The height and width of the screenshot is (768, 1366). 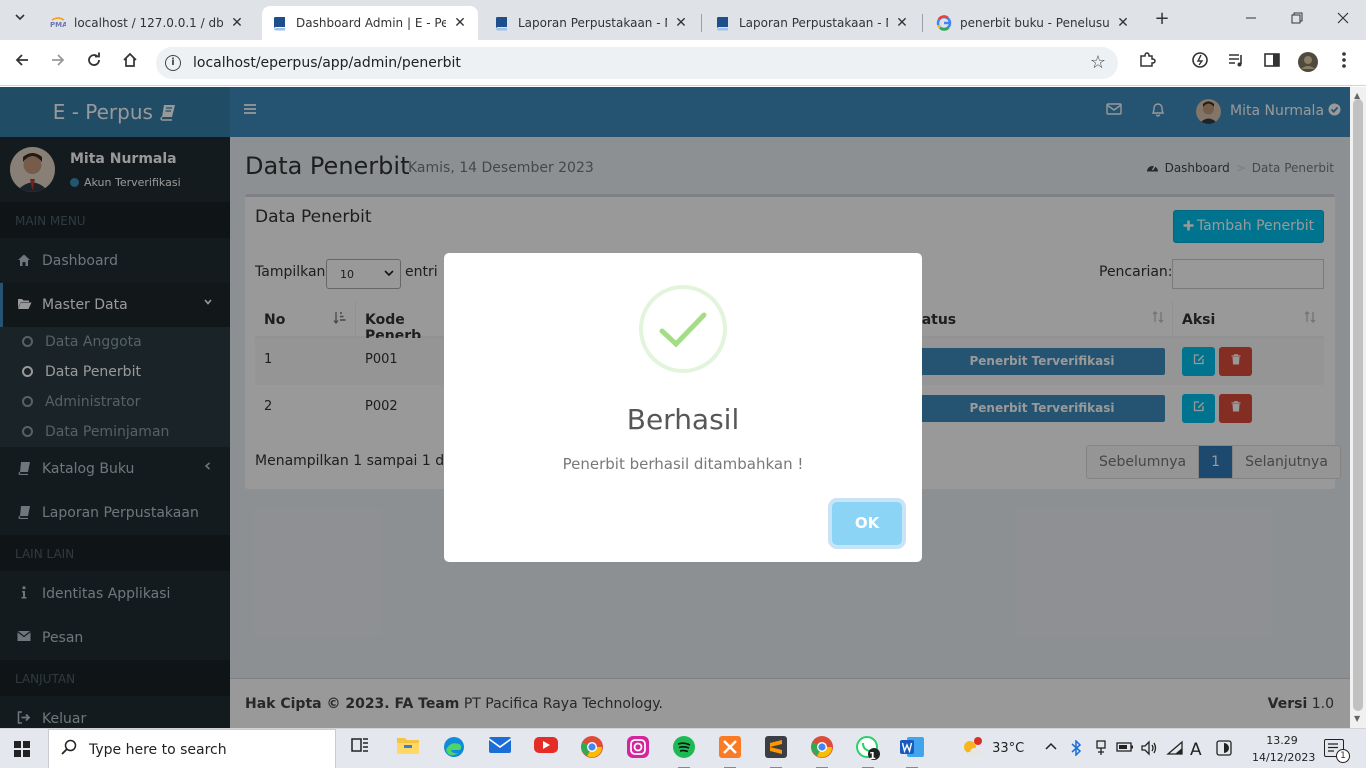 What do you see at coordinates (1148, 59) in the screenshot?
I see `puzzle-icon` at bounding box center [1148, 59].